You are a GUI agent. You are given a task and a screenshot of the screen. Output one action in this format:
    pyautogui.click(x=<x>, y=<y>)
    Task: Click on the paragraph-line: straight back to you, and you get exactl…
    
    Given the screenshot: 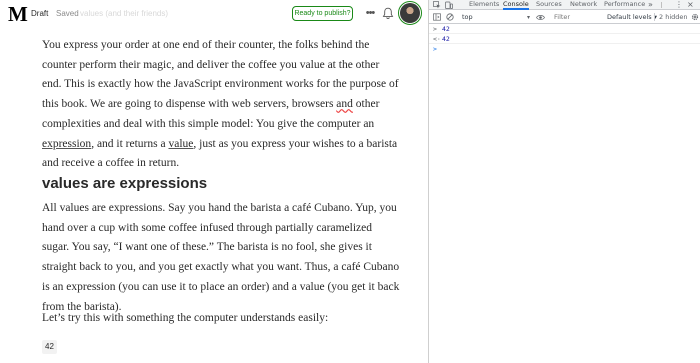 What is the action you would take?
    pyautogui.click(x=221, y=267)
    